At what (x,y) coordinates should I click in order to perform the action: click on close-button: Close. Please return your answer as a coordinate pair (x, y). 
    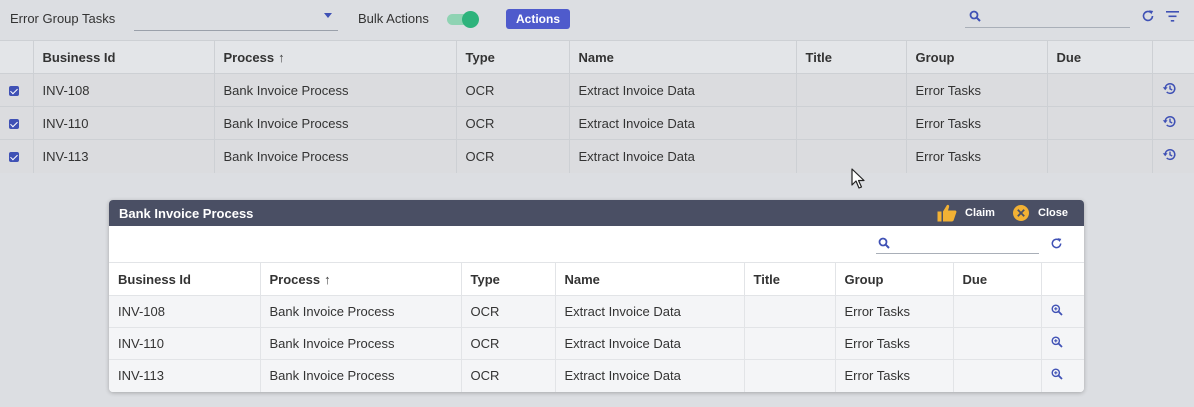
    Looking at the image, I should click on (1040, 213).